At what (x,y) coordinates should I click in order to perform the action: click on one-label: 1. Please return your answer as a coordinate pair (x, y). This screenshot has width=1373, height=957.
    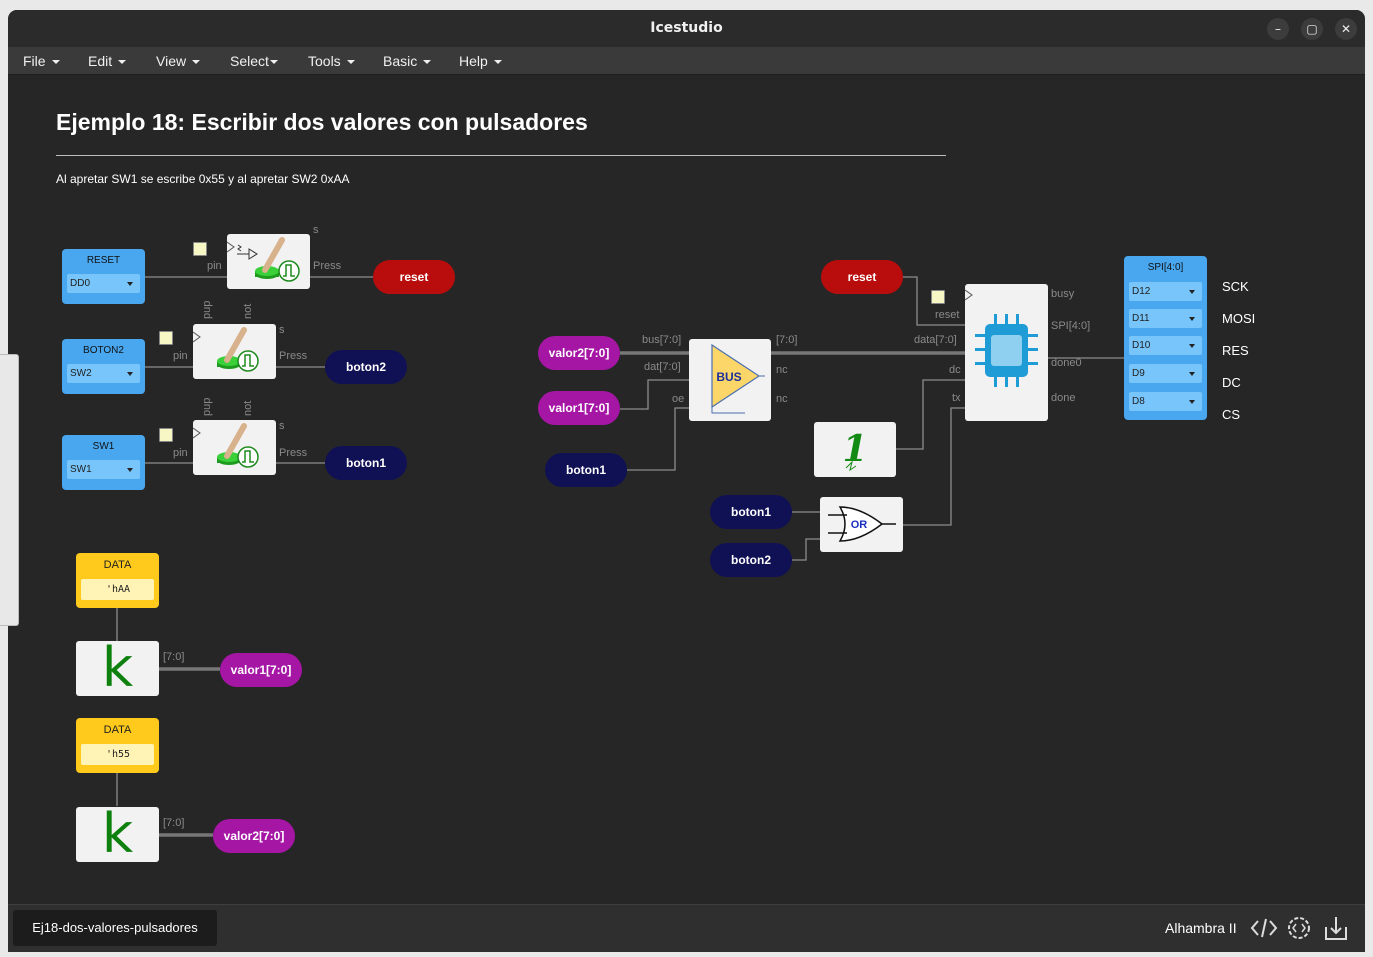
    Looking at the image, I should click on (854, 449).